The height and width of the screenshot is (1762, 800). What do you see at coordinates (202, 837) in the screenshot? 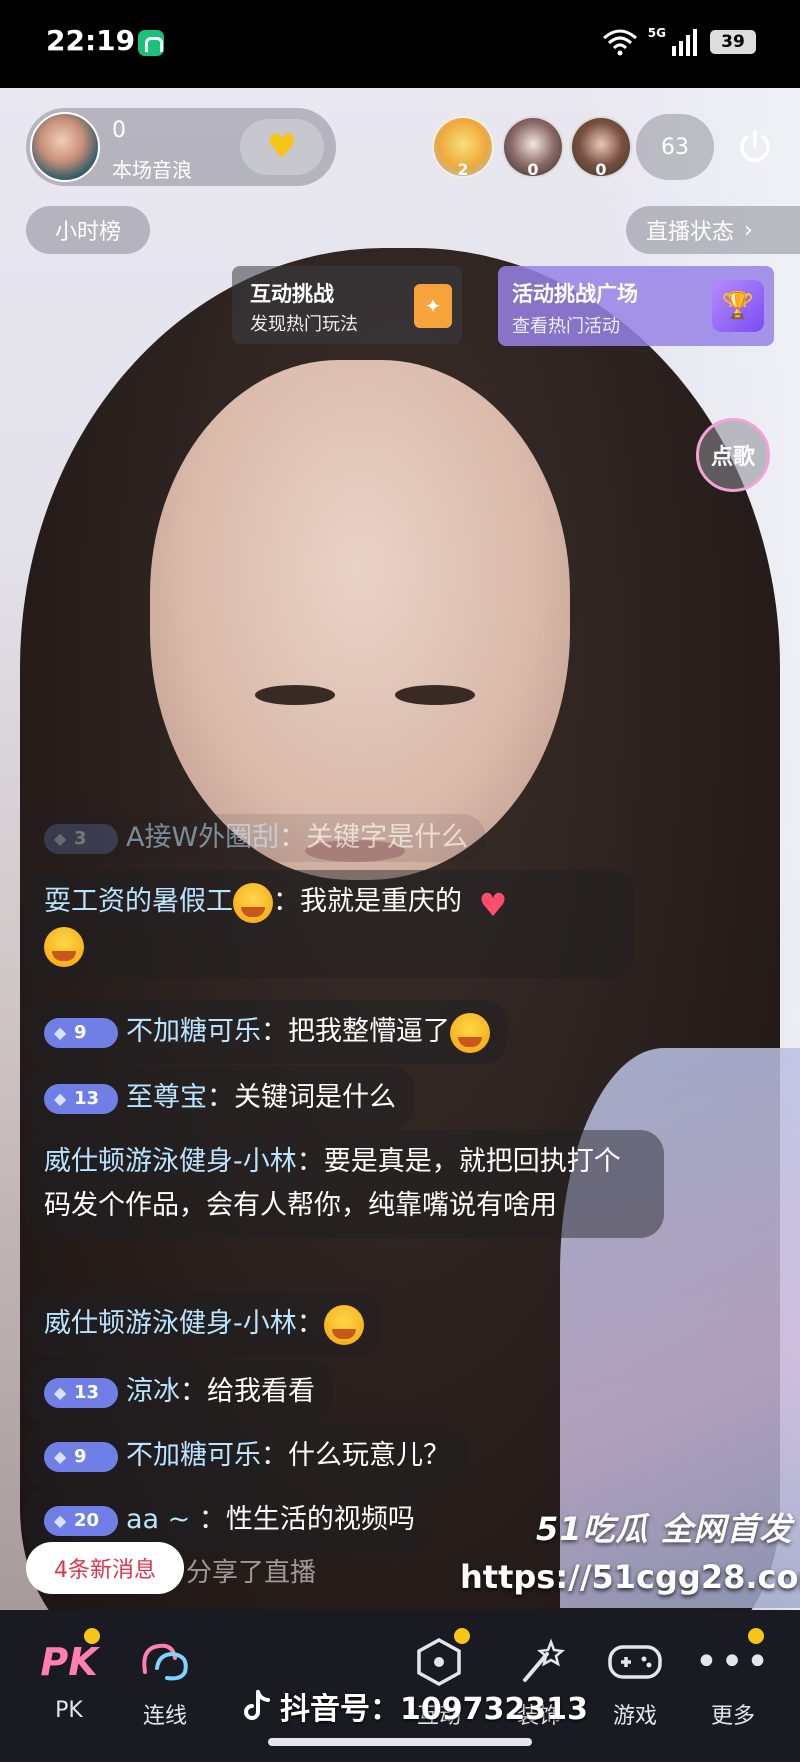
I see `comment-user: A接W外圈刮` at bounding box center [202, 837].